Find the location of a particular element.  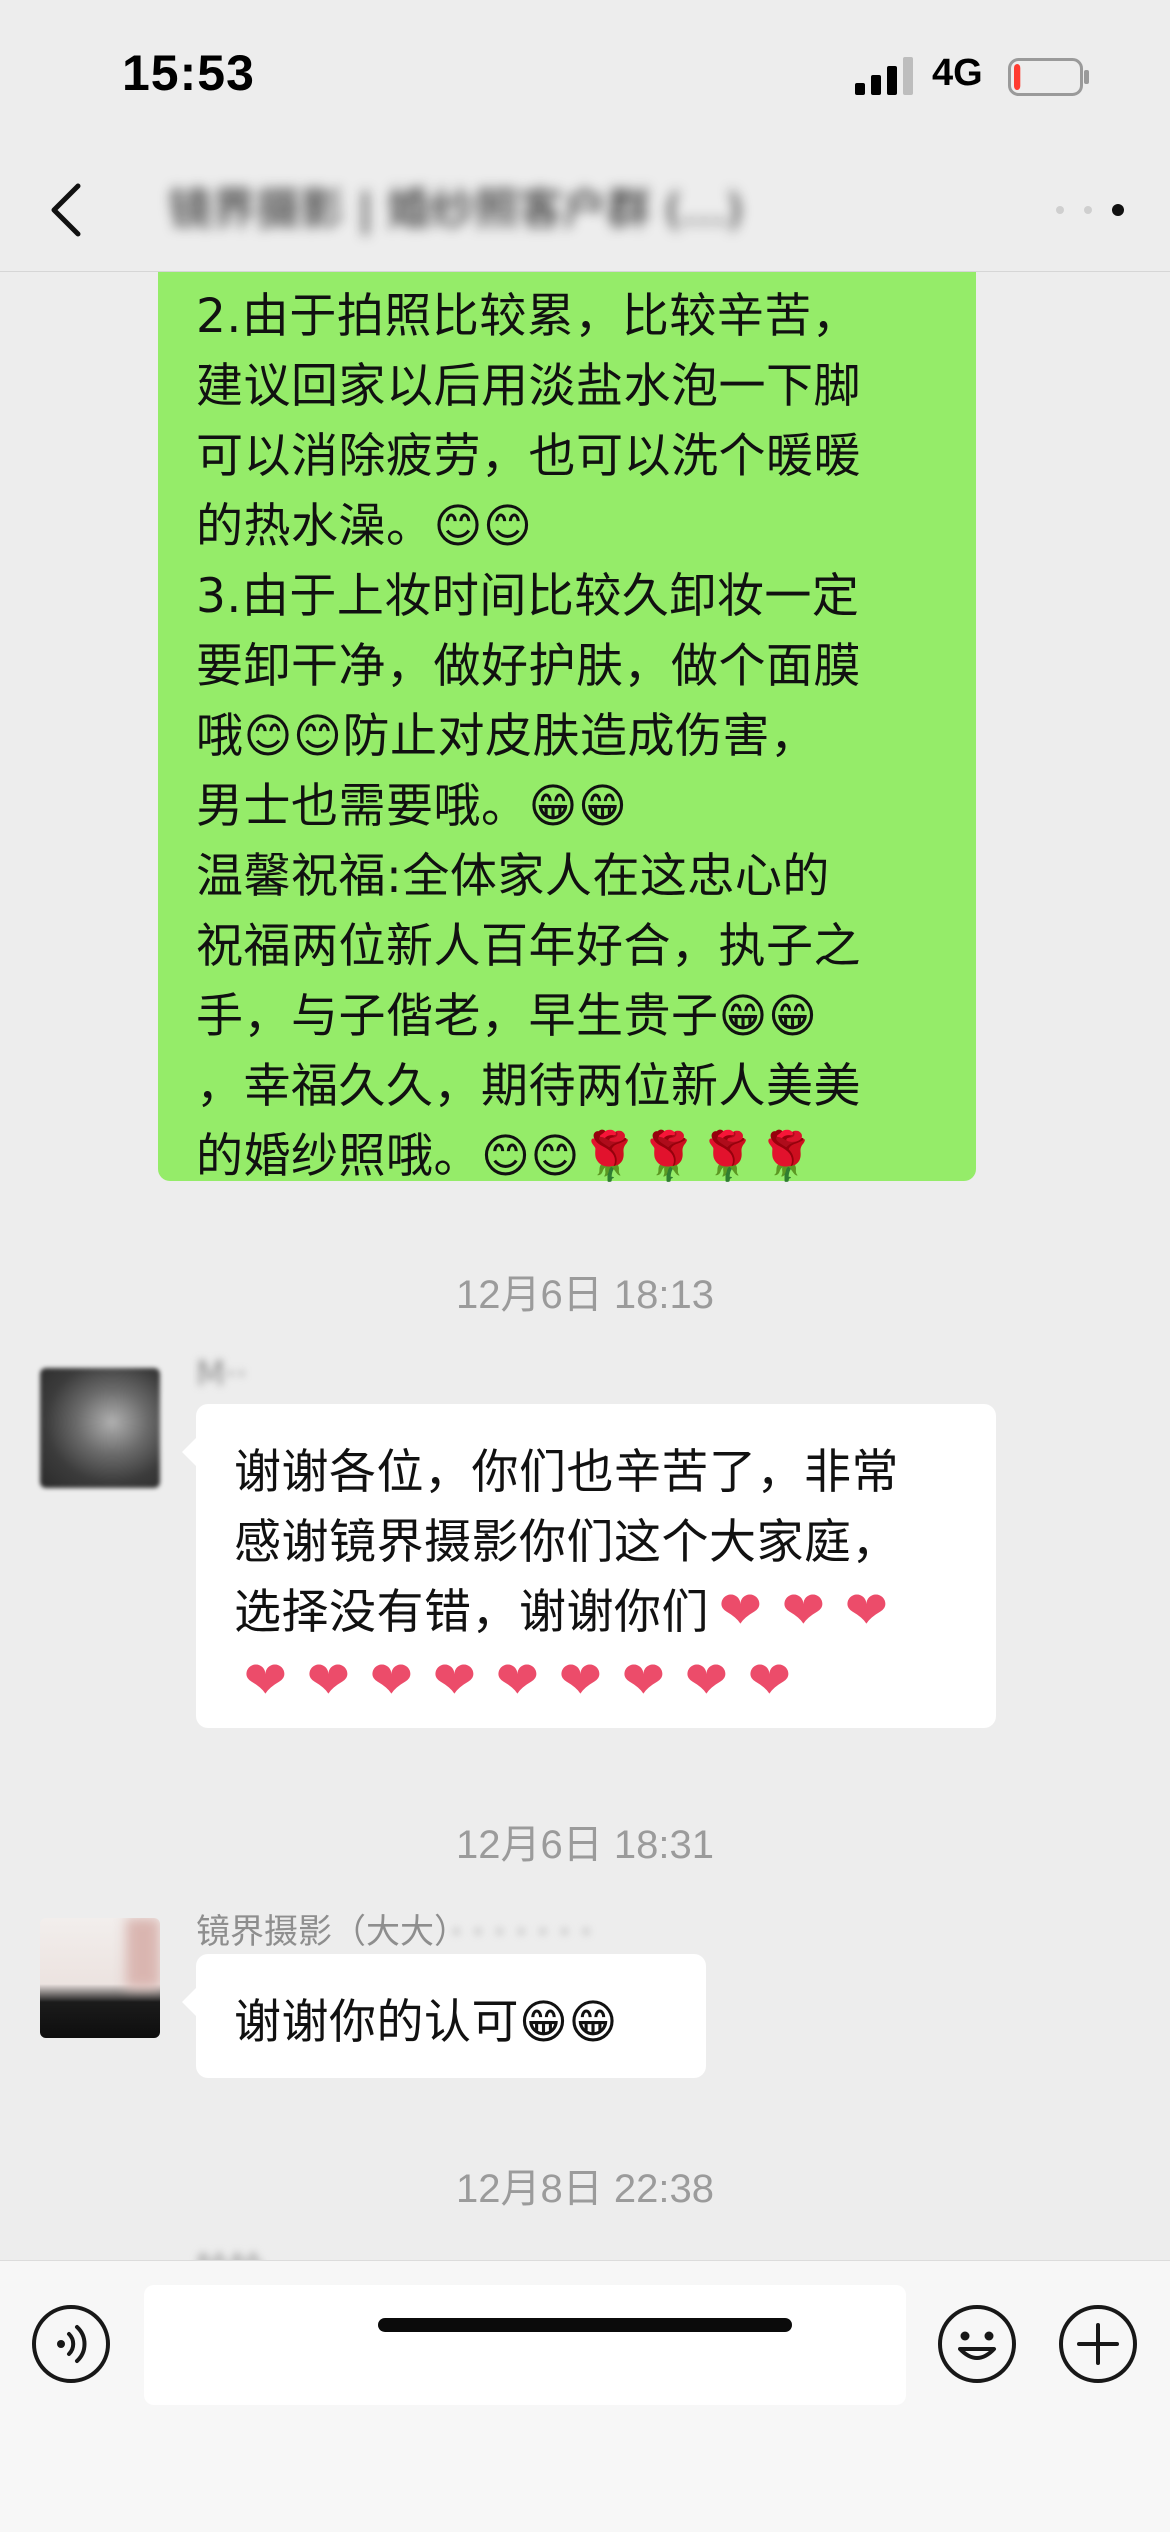

home-indicator is located at coordinates (585, 2325).